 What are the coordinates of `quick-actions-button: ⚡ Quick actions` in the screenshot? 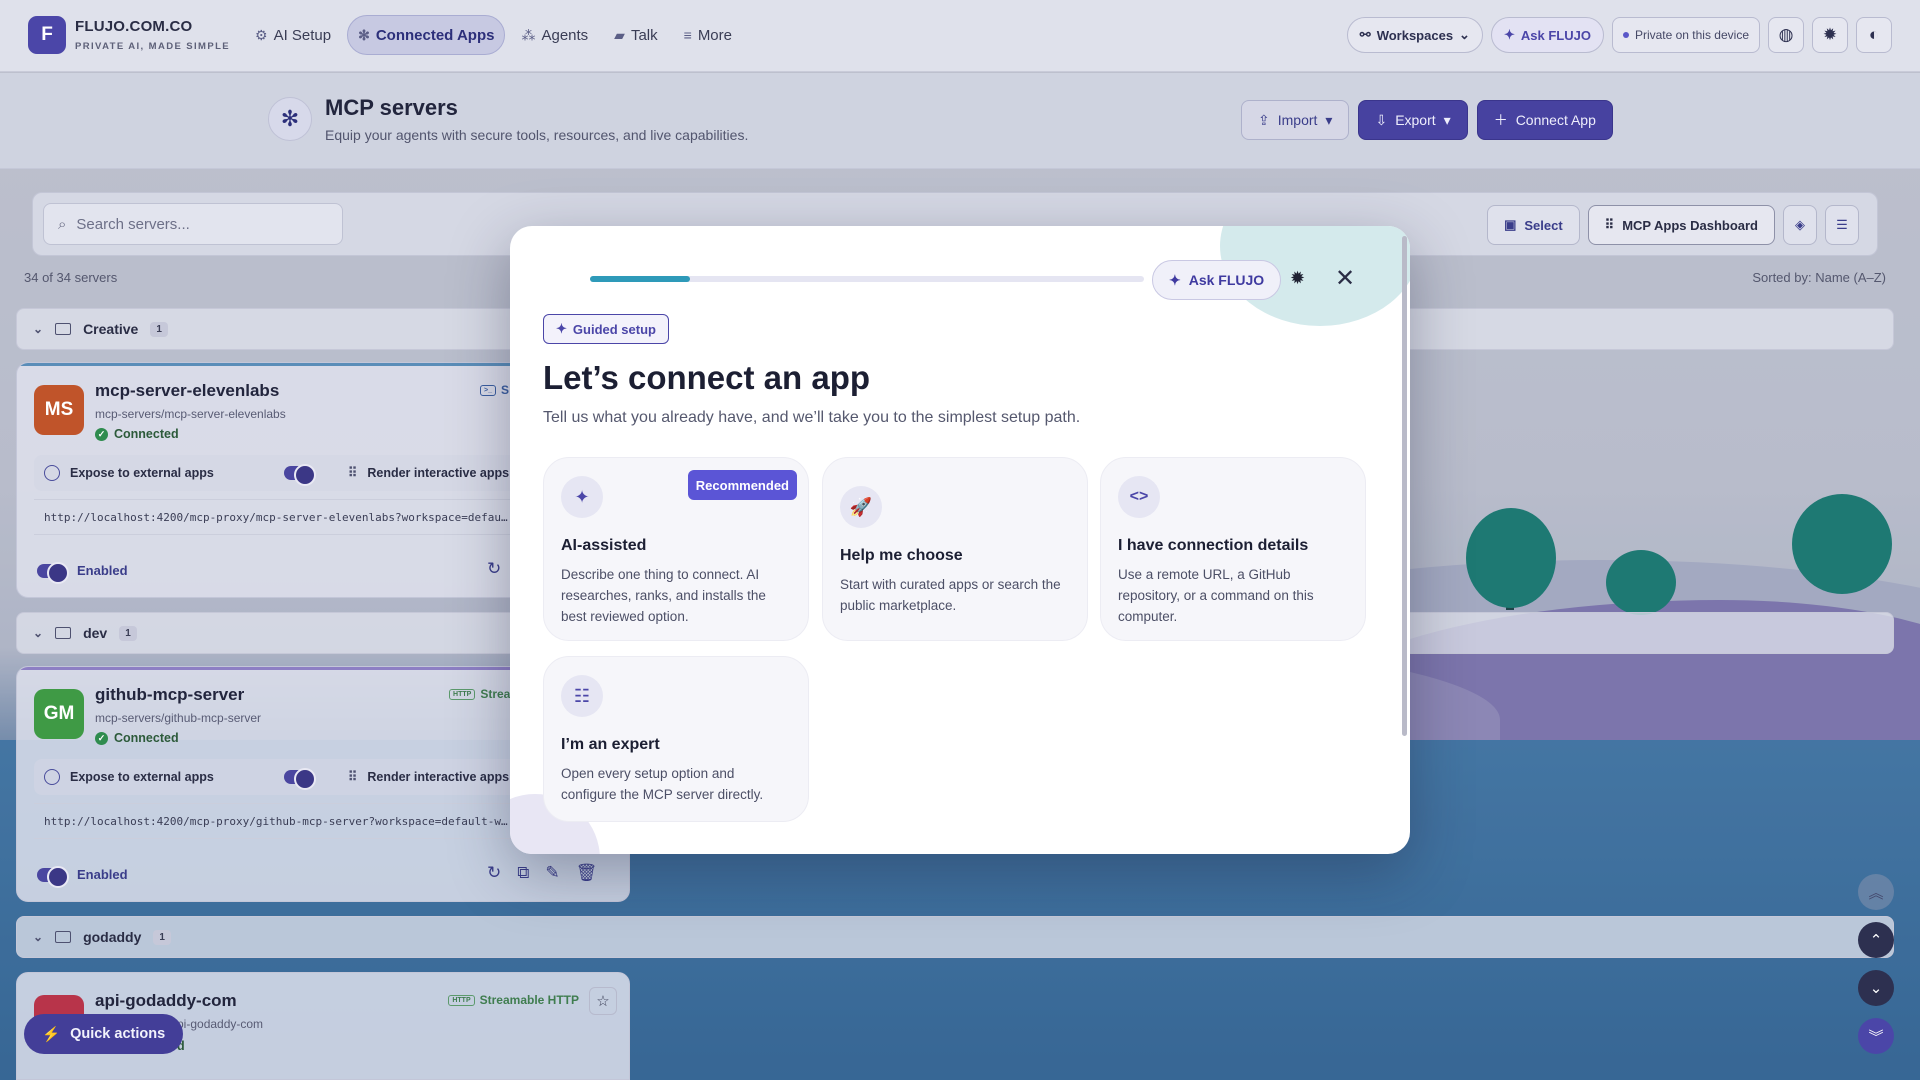 It's located at (104, 1034).